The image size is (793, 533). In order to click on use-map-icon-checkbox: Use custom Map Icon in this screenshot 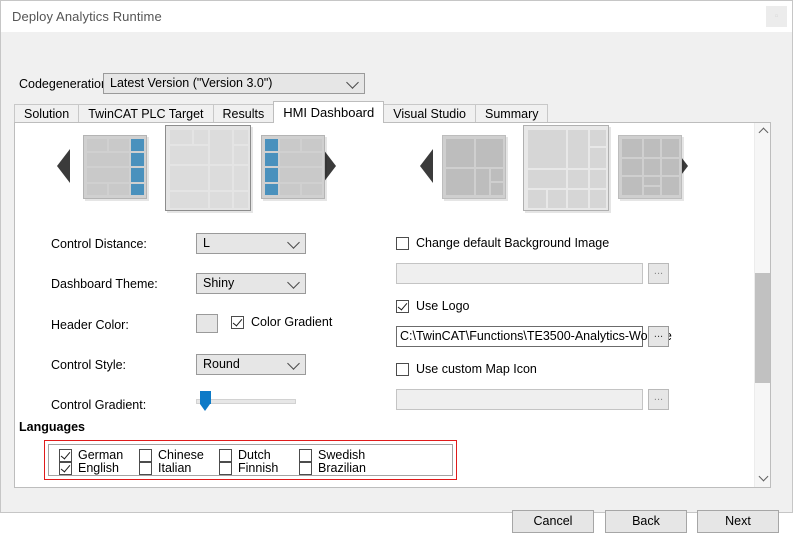, I will do `click(466, 369)`.